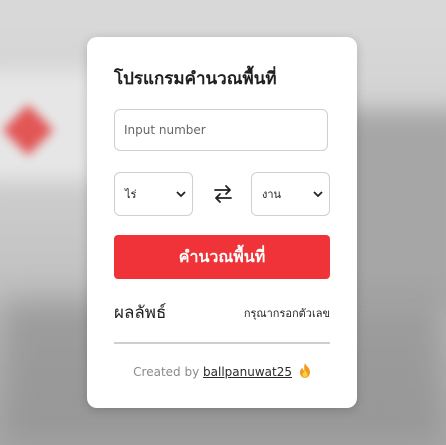 The height and width of the screenshot is (445, 446). I want to click on divider, so click(222, 343).